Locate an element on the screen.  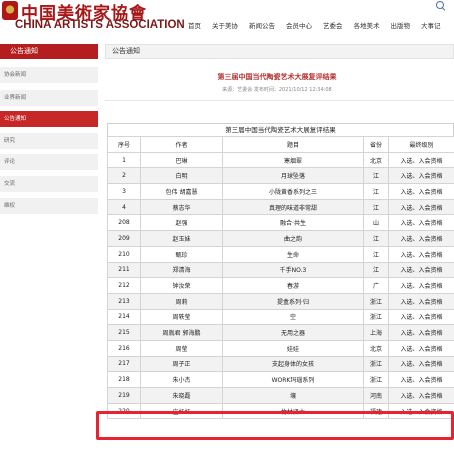
cell-author: 朱小杰 is located at coordinates (181, 379).